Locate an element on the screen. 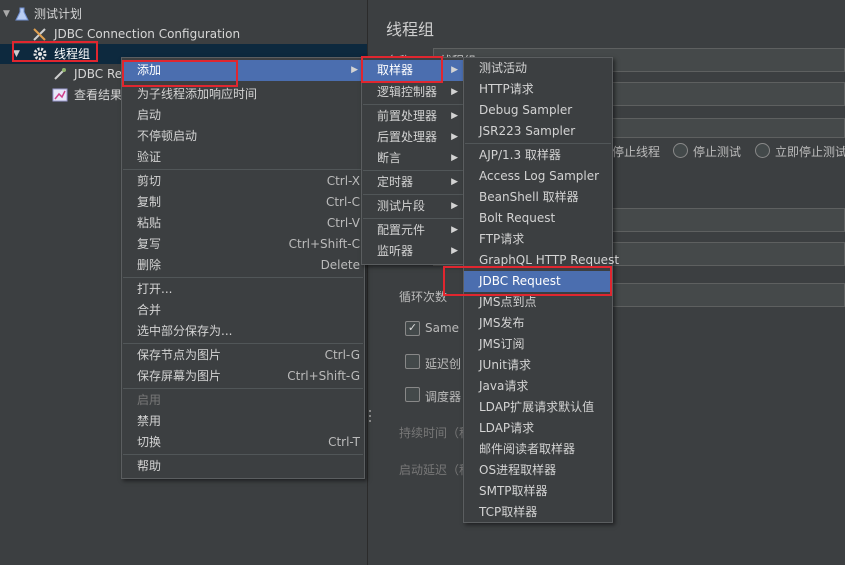  stop-now-radio is located at coordinates (762, 150).